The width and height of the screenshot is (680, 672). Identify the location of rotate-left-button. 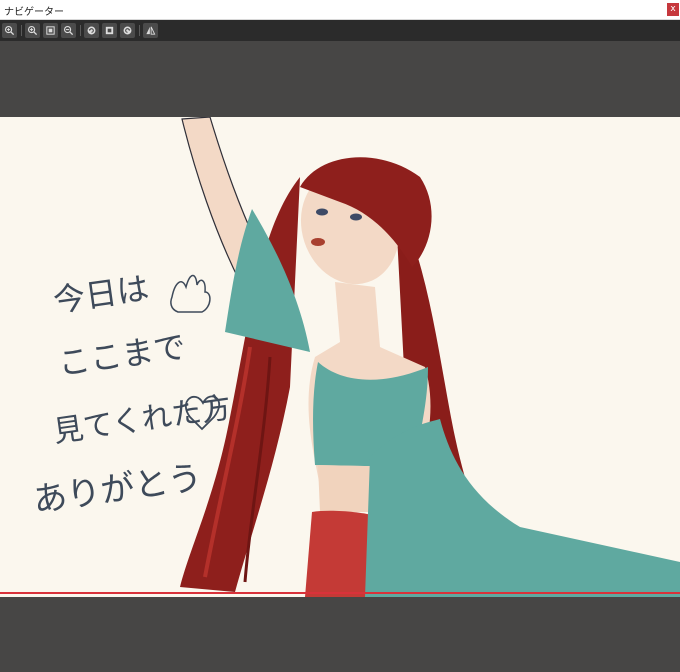
(91, 30).